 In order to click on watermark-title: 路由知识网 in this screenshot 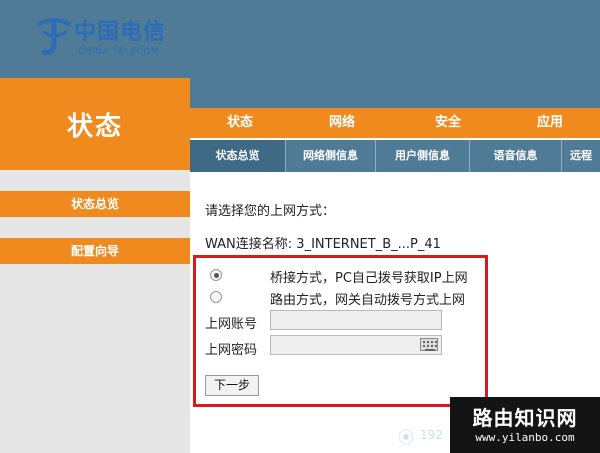, I will do `click(525, 418)`.